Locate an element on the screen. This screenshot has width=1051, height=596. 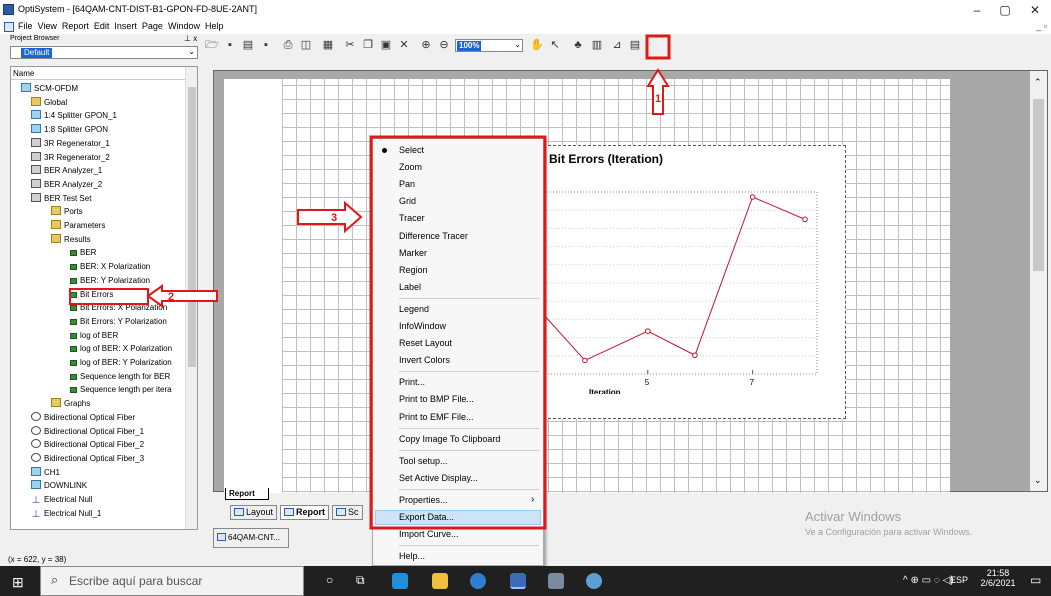
notifications-icon: ▭ is located at coordinates (1035, 580).